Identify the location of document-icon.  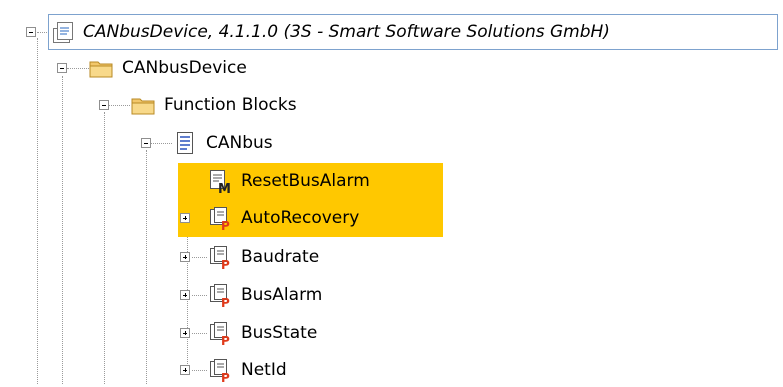
(185, 143).